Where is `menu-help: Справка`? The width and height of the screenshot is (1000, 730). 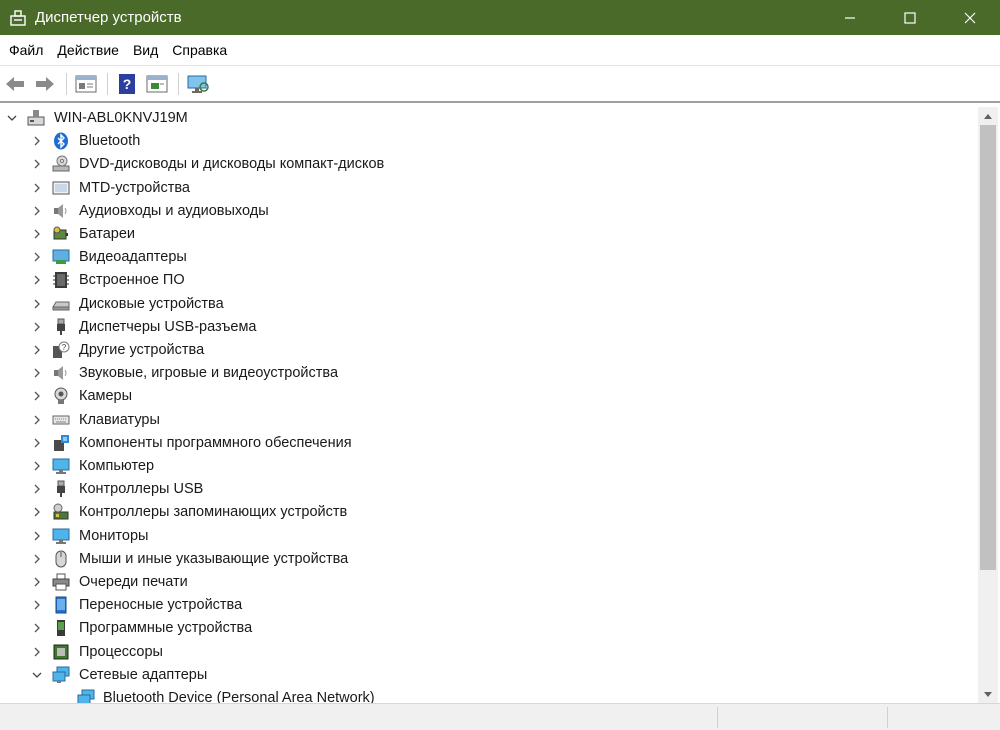
menu-help: Справка is located at coordinates (199, 50).